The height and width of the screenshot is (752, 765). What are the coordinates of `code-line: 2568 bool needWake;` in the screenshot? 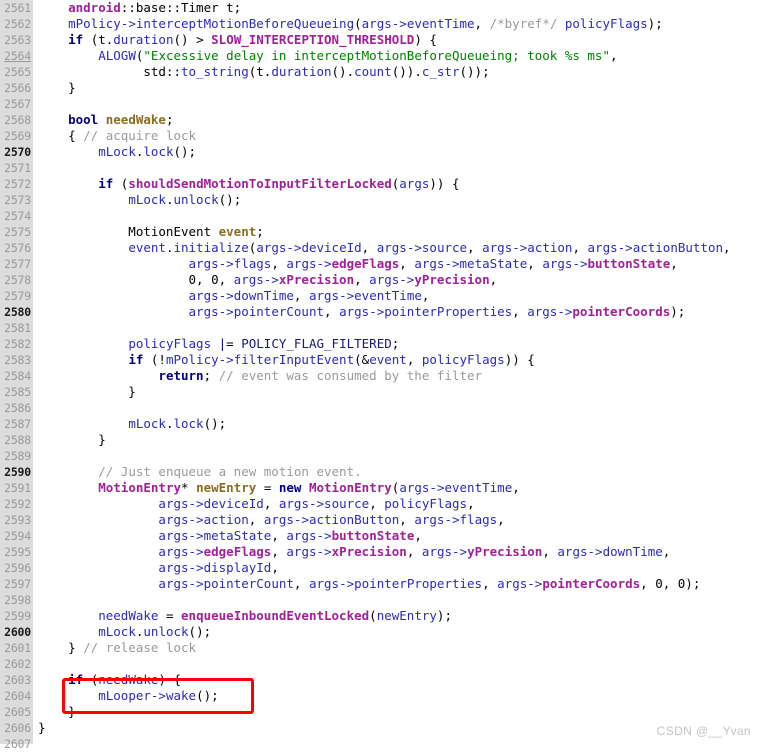 It's located at (382, 120).